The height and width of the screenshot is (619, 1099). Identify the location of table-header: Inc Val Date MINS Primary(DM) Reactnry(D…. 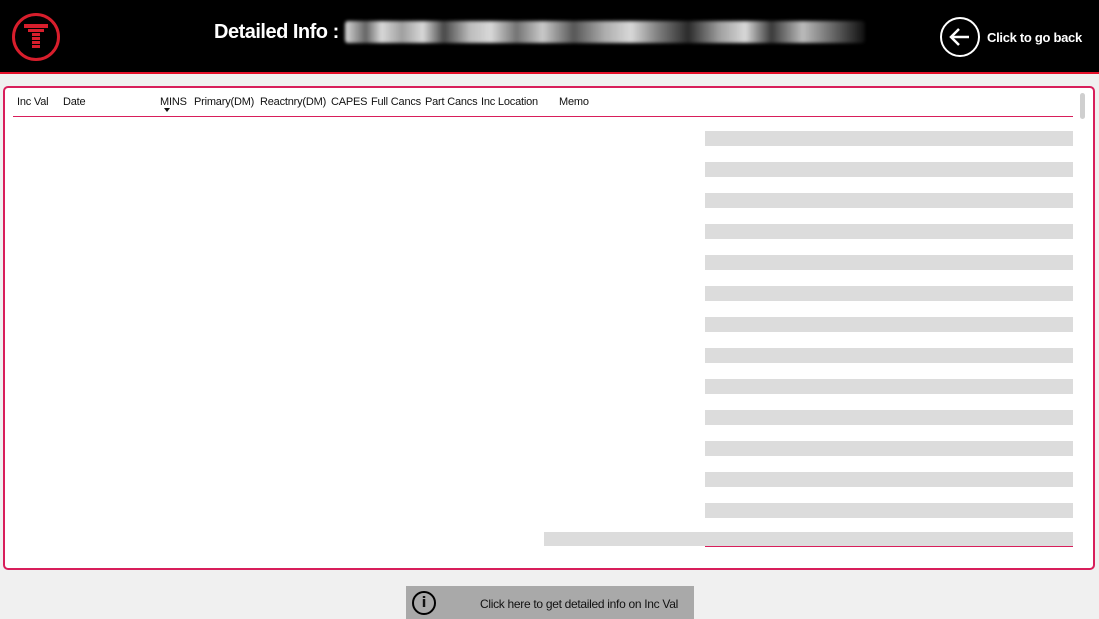
(543, 105).